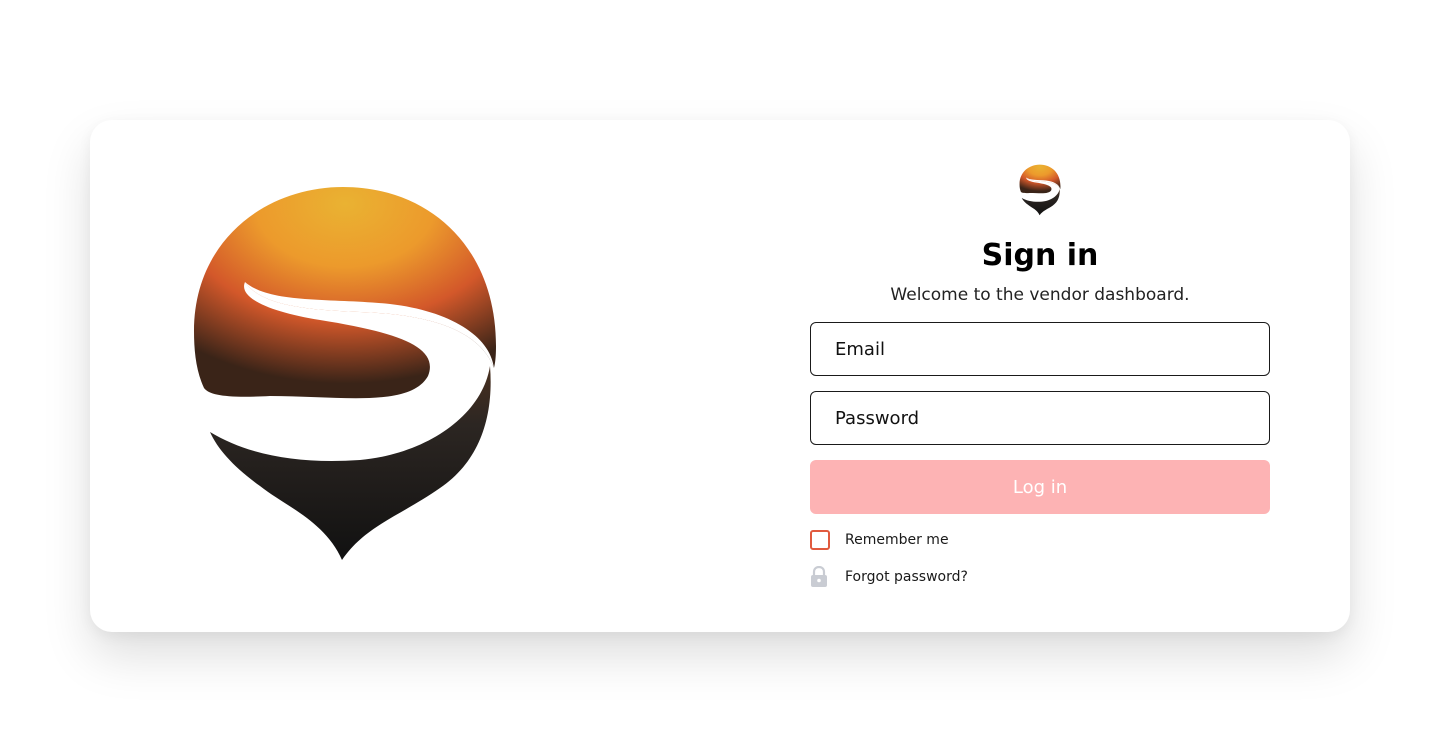  Describe the element at coordinates (1040, 577) in the screenshot. I see `forgot-password-row: Forgot password?` at that location.